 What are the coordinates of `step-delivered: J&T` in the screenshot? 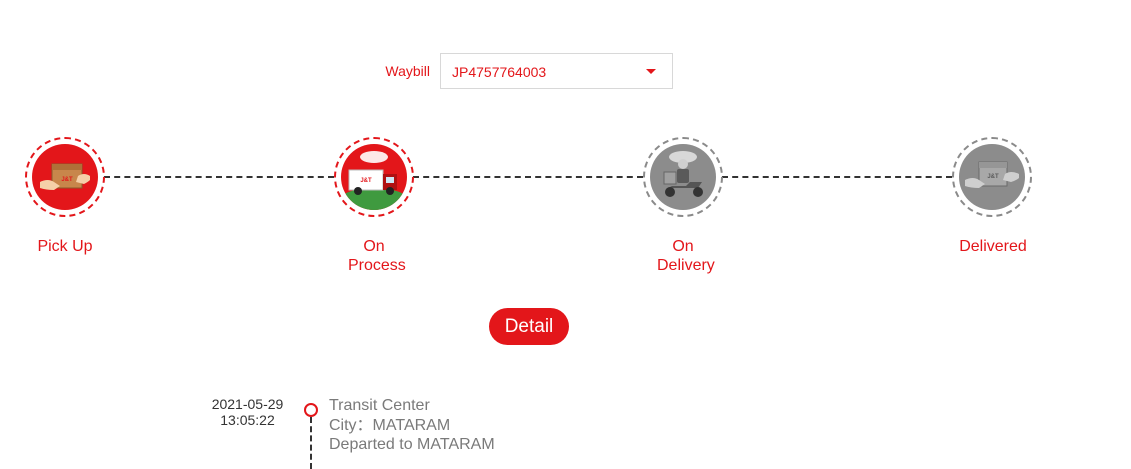 It's located at (992, 177).